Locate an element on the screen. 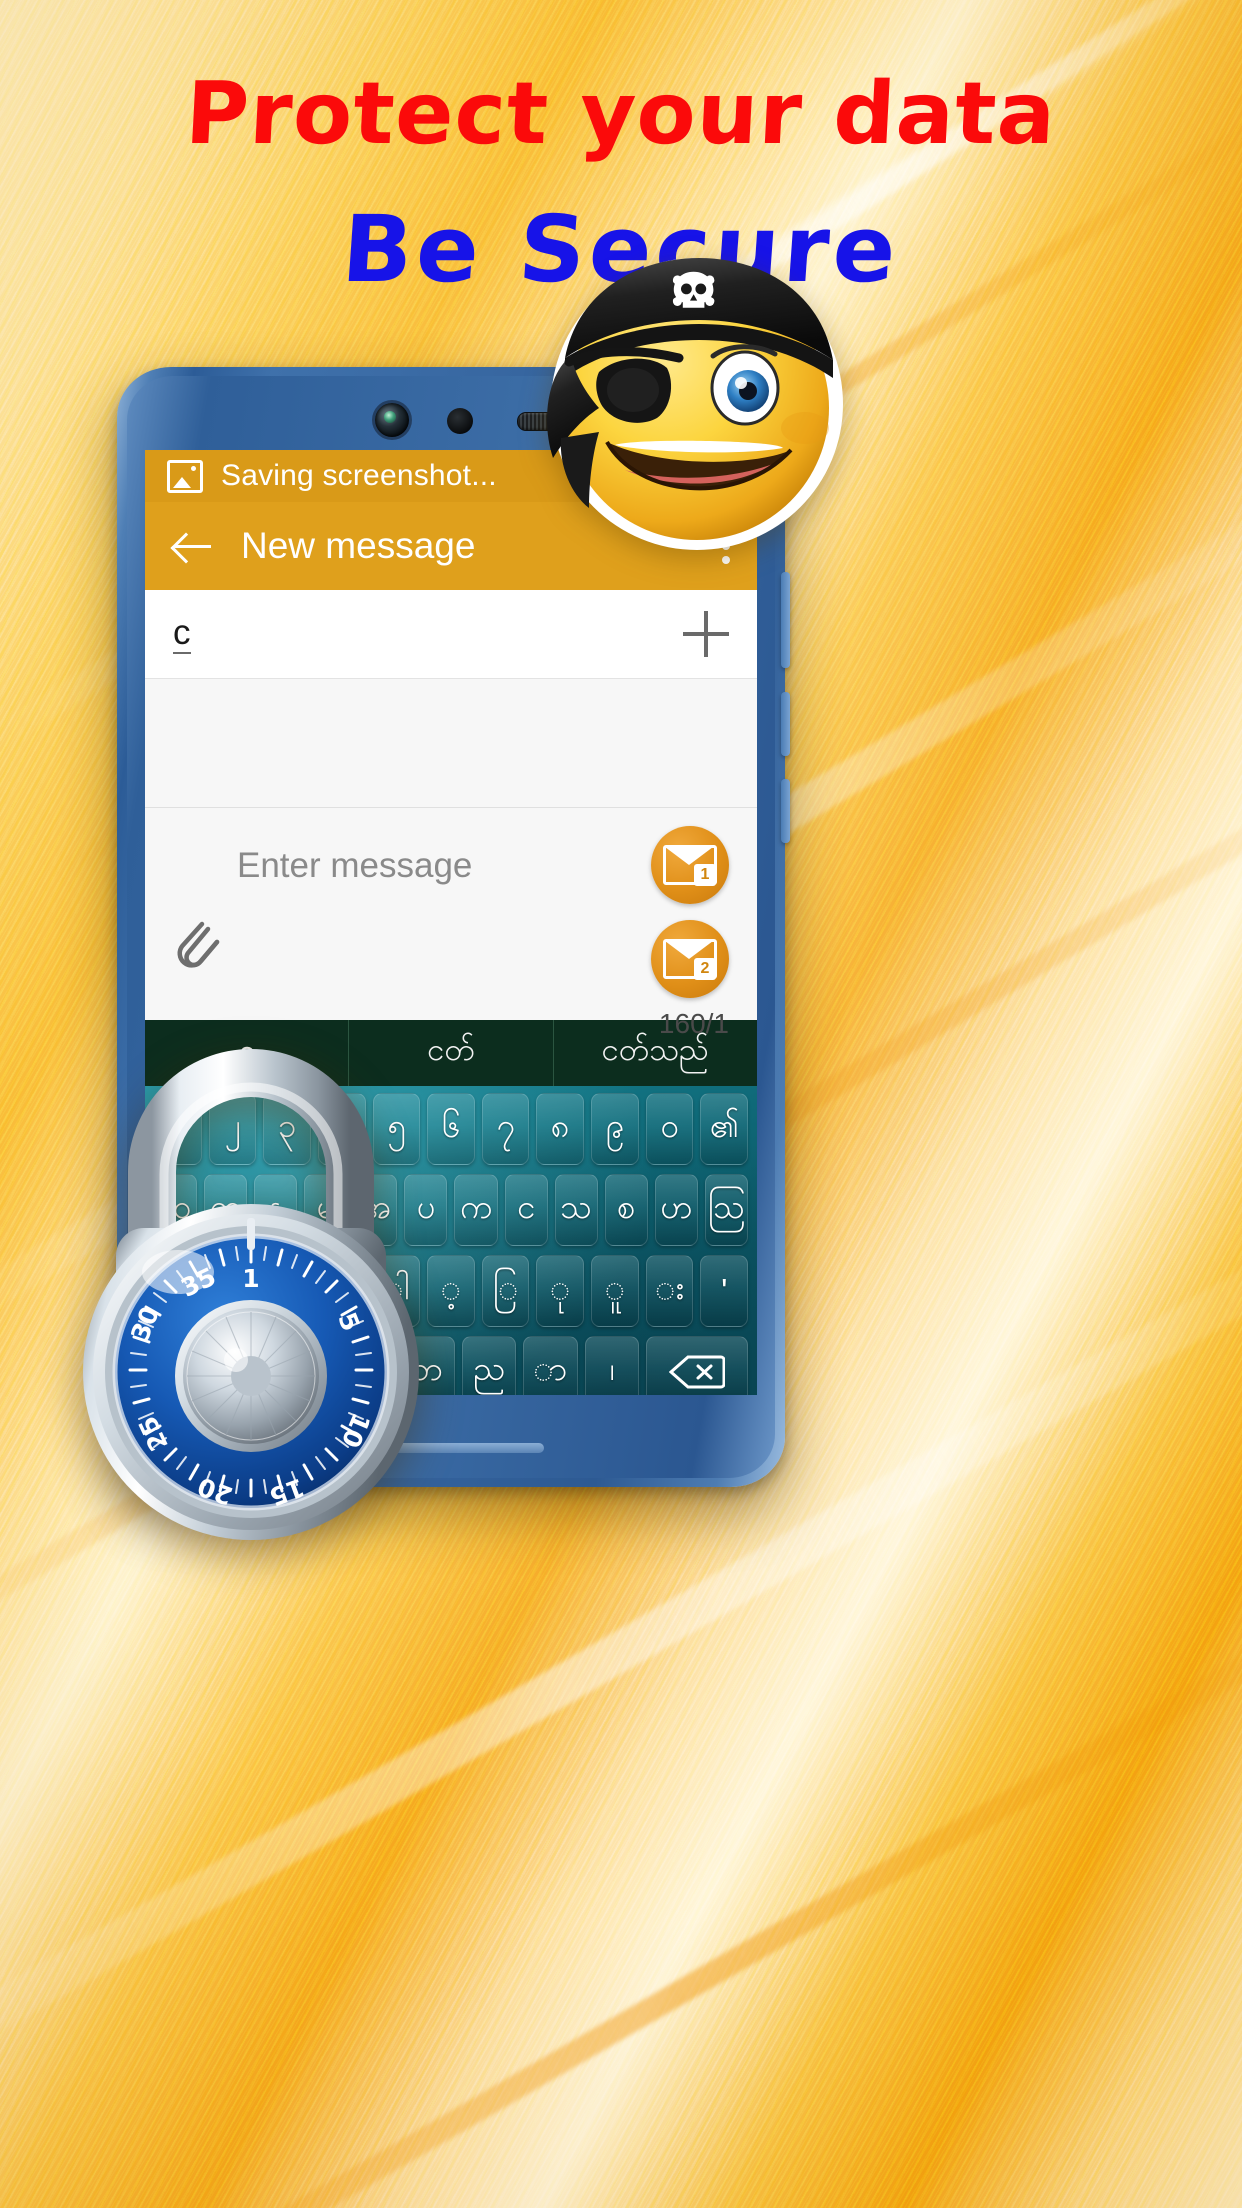 This screenshot has height=2208, width=1242. combination-padlock: 1 5 10 15 20 25 30 35 is located at coordinates (251, 1282).